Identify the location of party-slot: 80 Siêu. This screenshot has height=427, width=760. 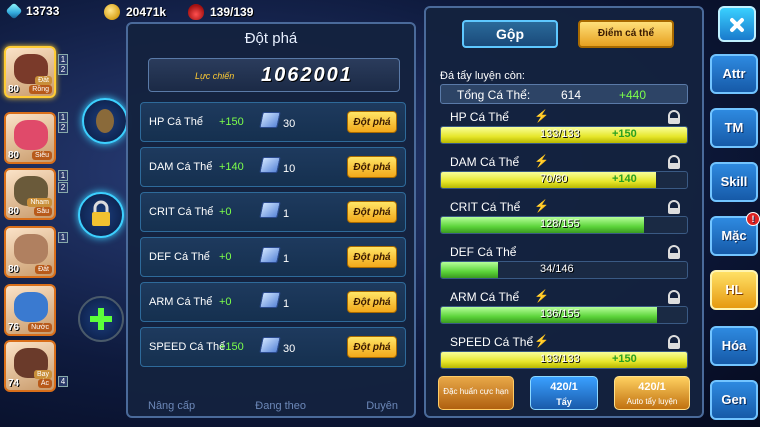
(30, 138).